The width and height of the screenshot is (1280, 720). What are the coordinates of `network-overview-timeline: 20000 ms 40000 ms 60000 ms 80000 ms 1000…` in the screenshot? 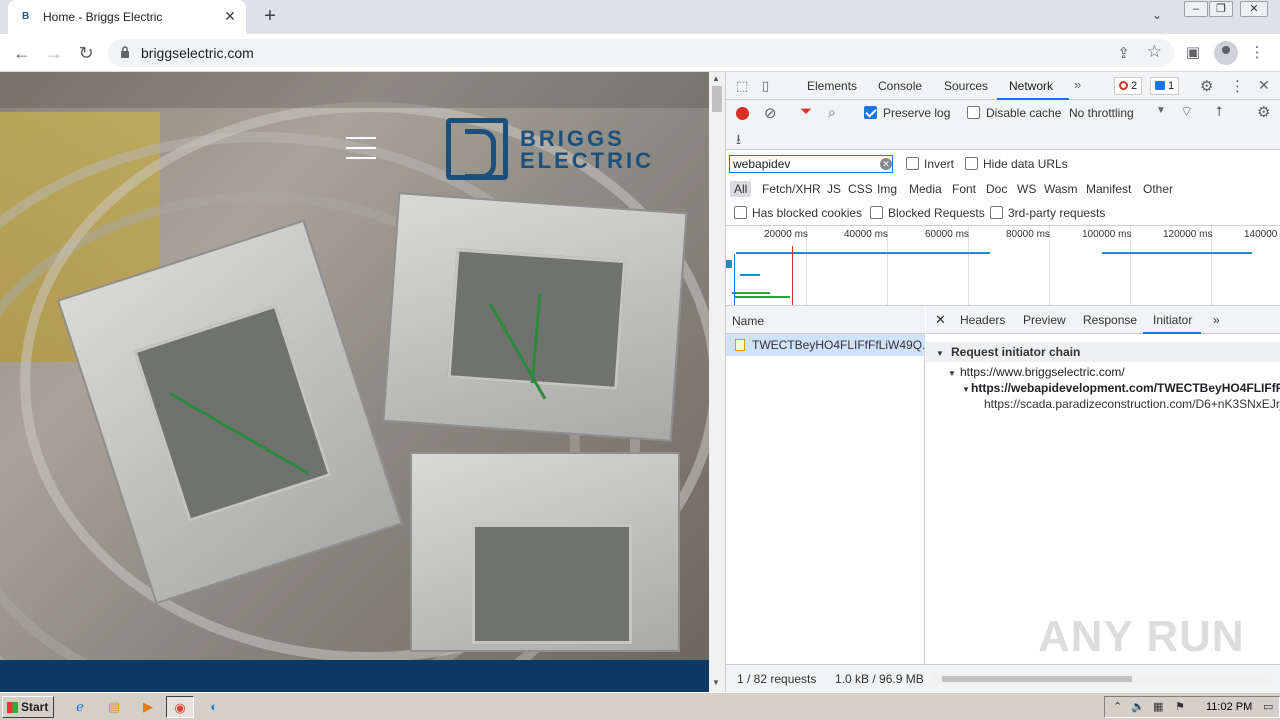 It's located at (1003, 266).